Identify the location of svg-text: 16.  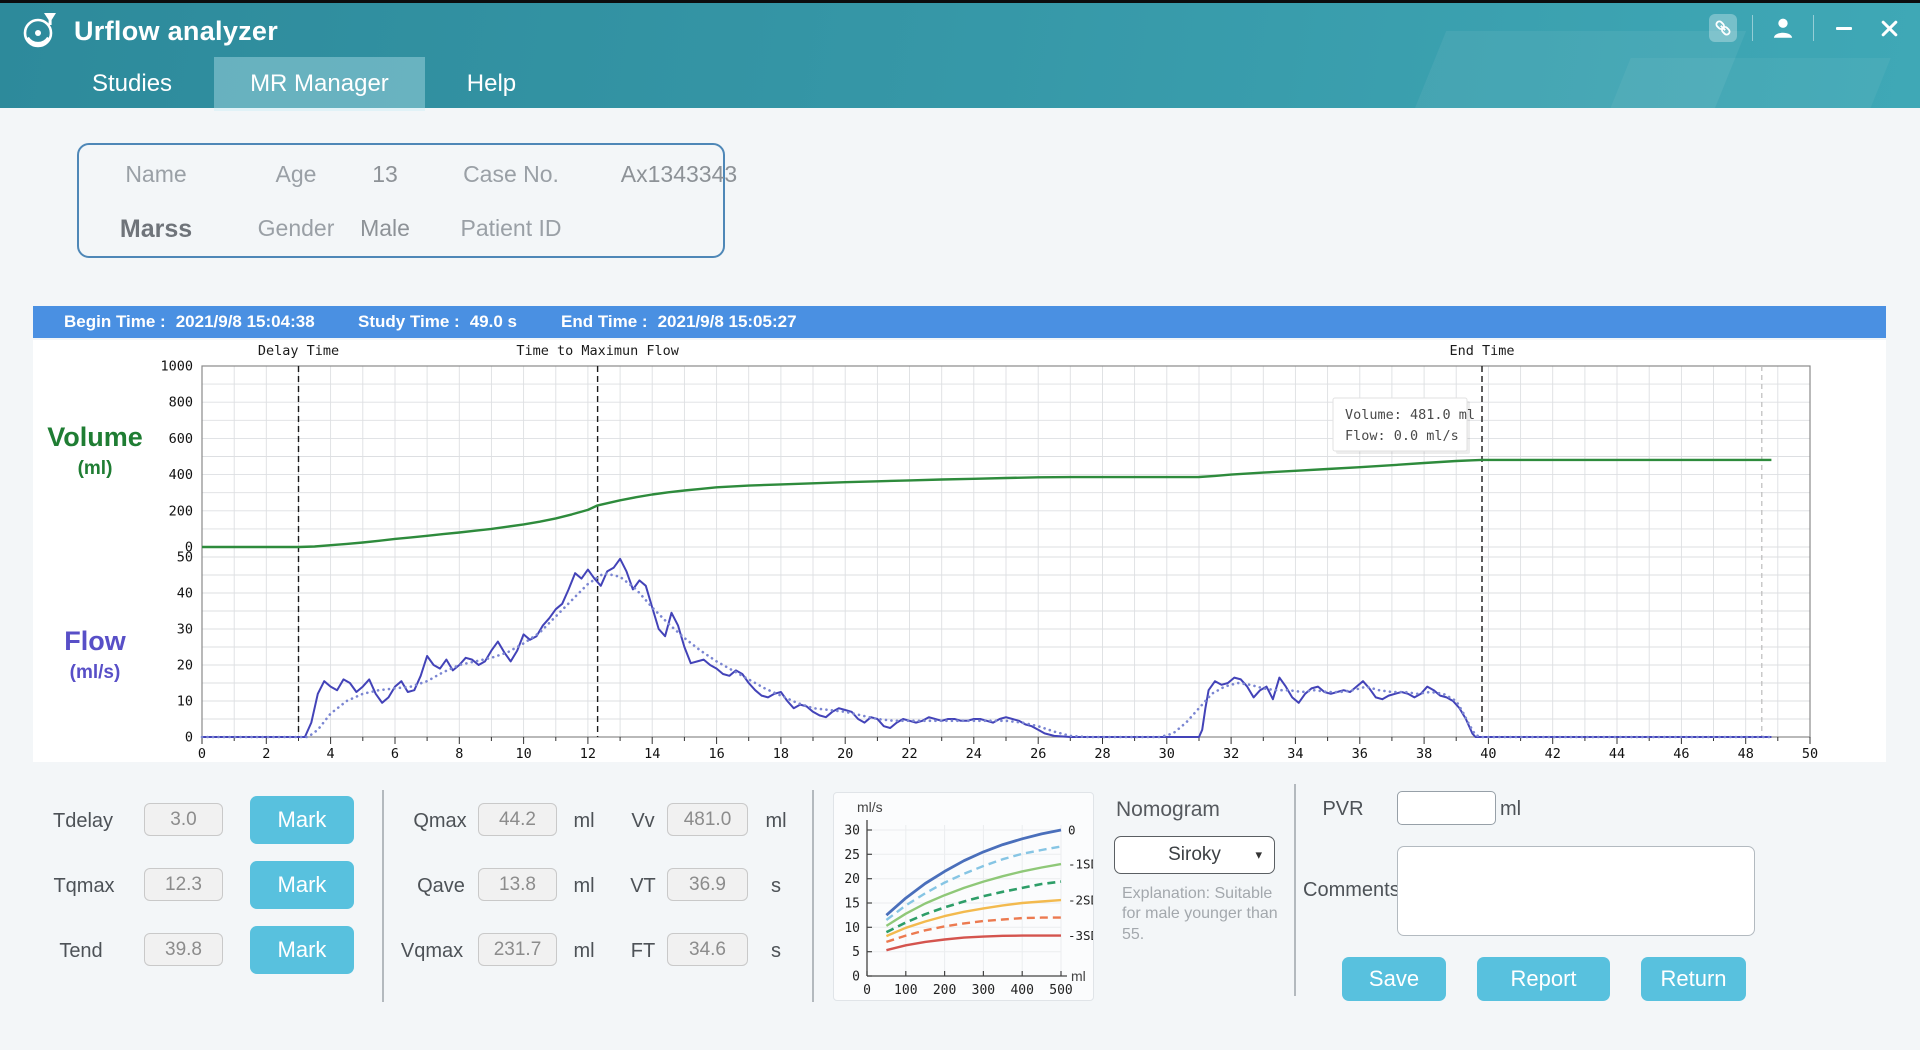
(716, 754).